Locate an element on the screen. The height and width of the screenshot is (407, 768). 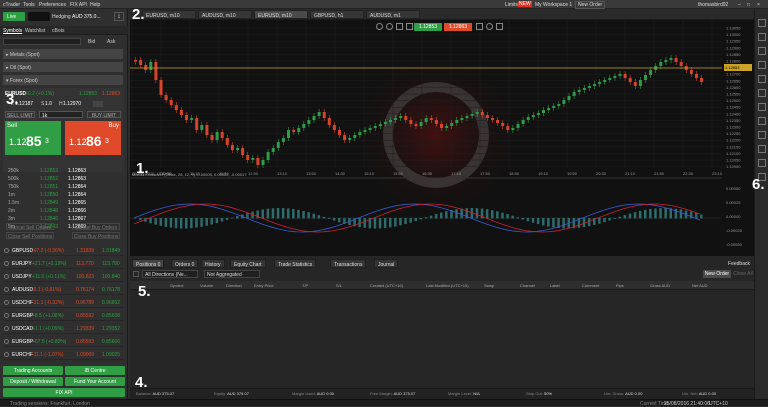
watchlist-row: USDCAD +1.1 (+0.09%) 1.29339 1.29352 is located at coordinates (64, 329).